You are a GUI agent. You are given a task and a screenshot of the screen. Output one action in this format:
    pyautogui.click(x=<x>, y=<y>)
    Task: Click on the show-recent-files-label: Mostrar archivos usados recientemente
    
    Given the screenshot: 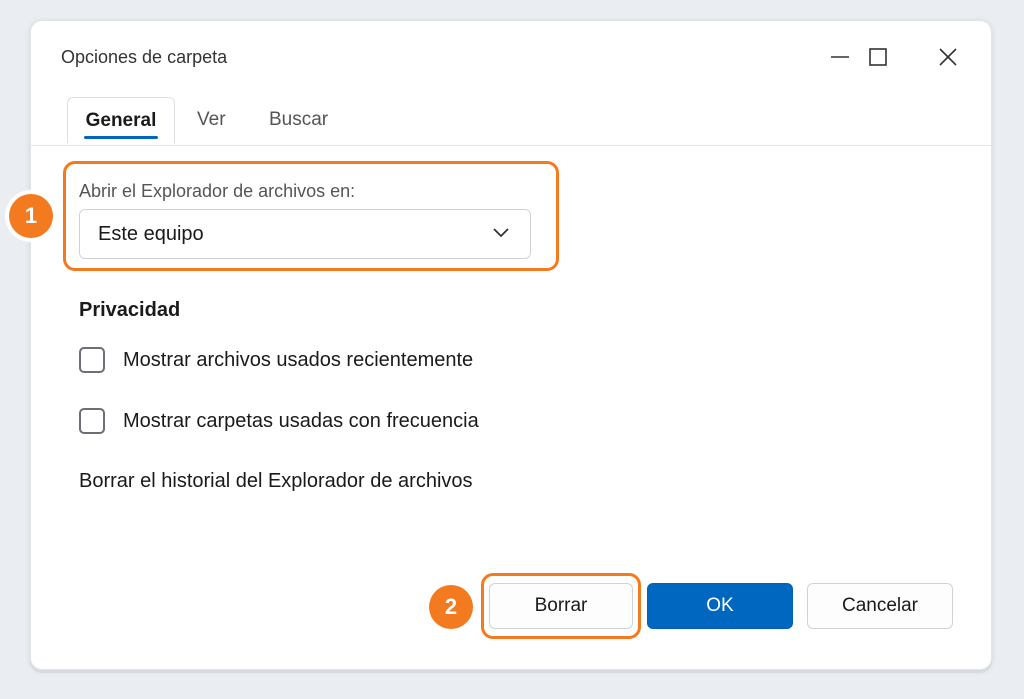 What is the action you would take?
    pyautogui.click(x=298, y=359)
    